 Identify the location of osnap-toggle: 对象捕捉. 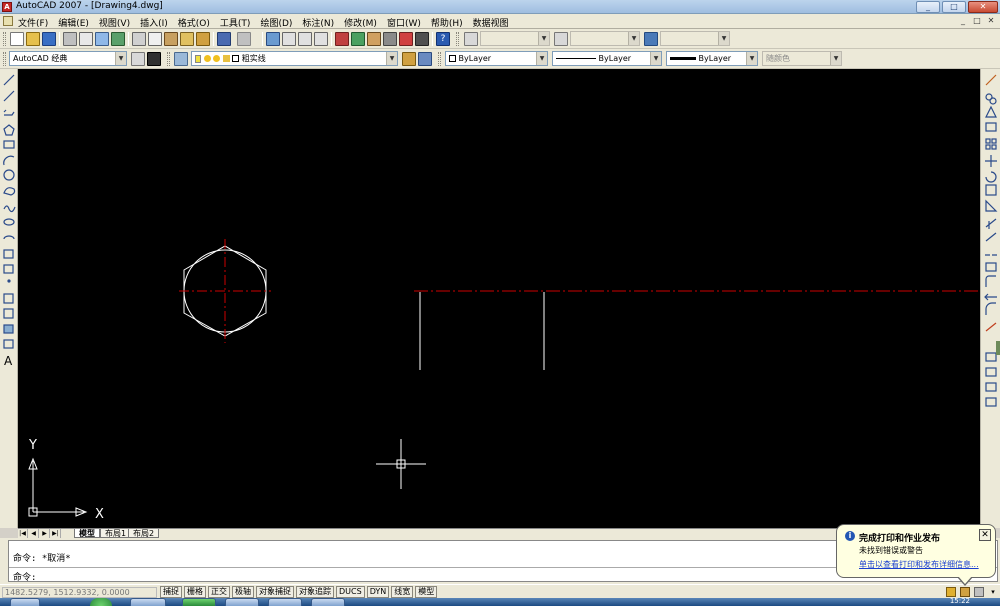
(275, 592).